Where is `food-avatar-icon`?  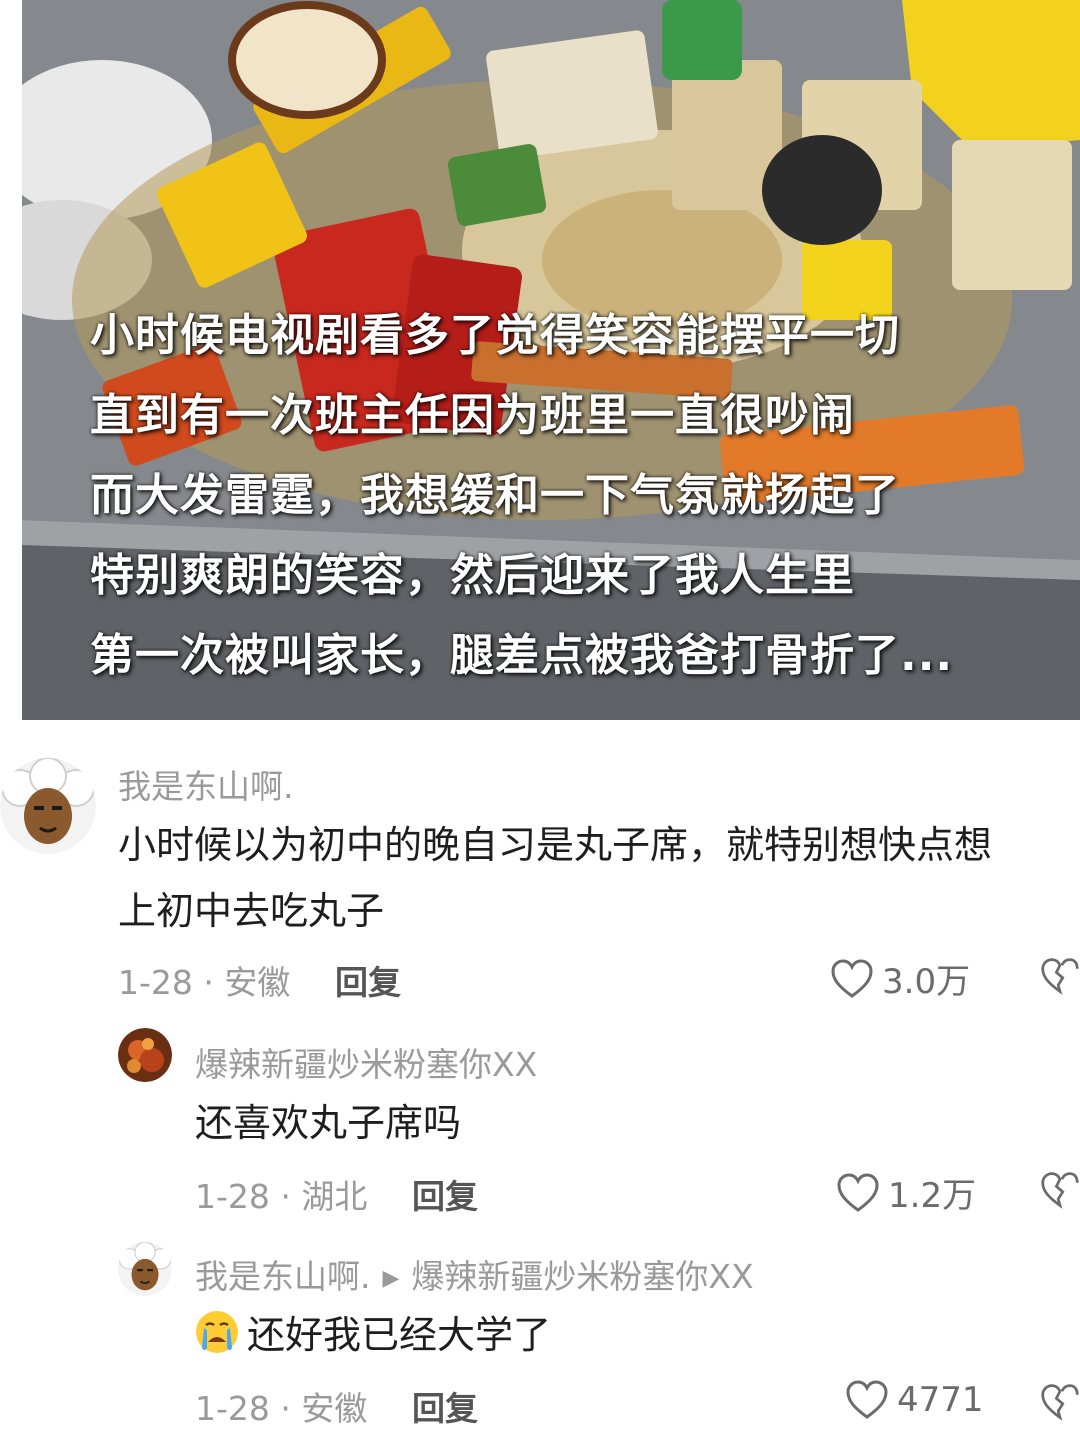 food-avatar-icon is located at coordinates (145, 1055).